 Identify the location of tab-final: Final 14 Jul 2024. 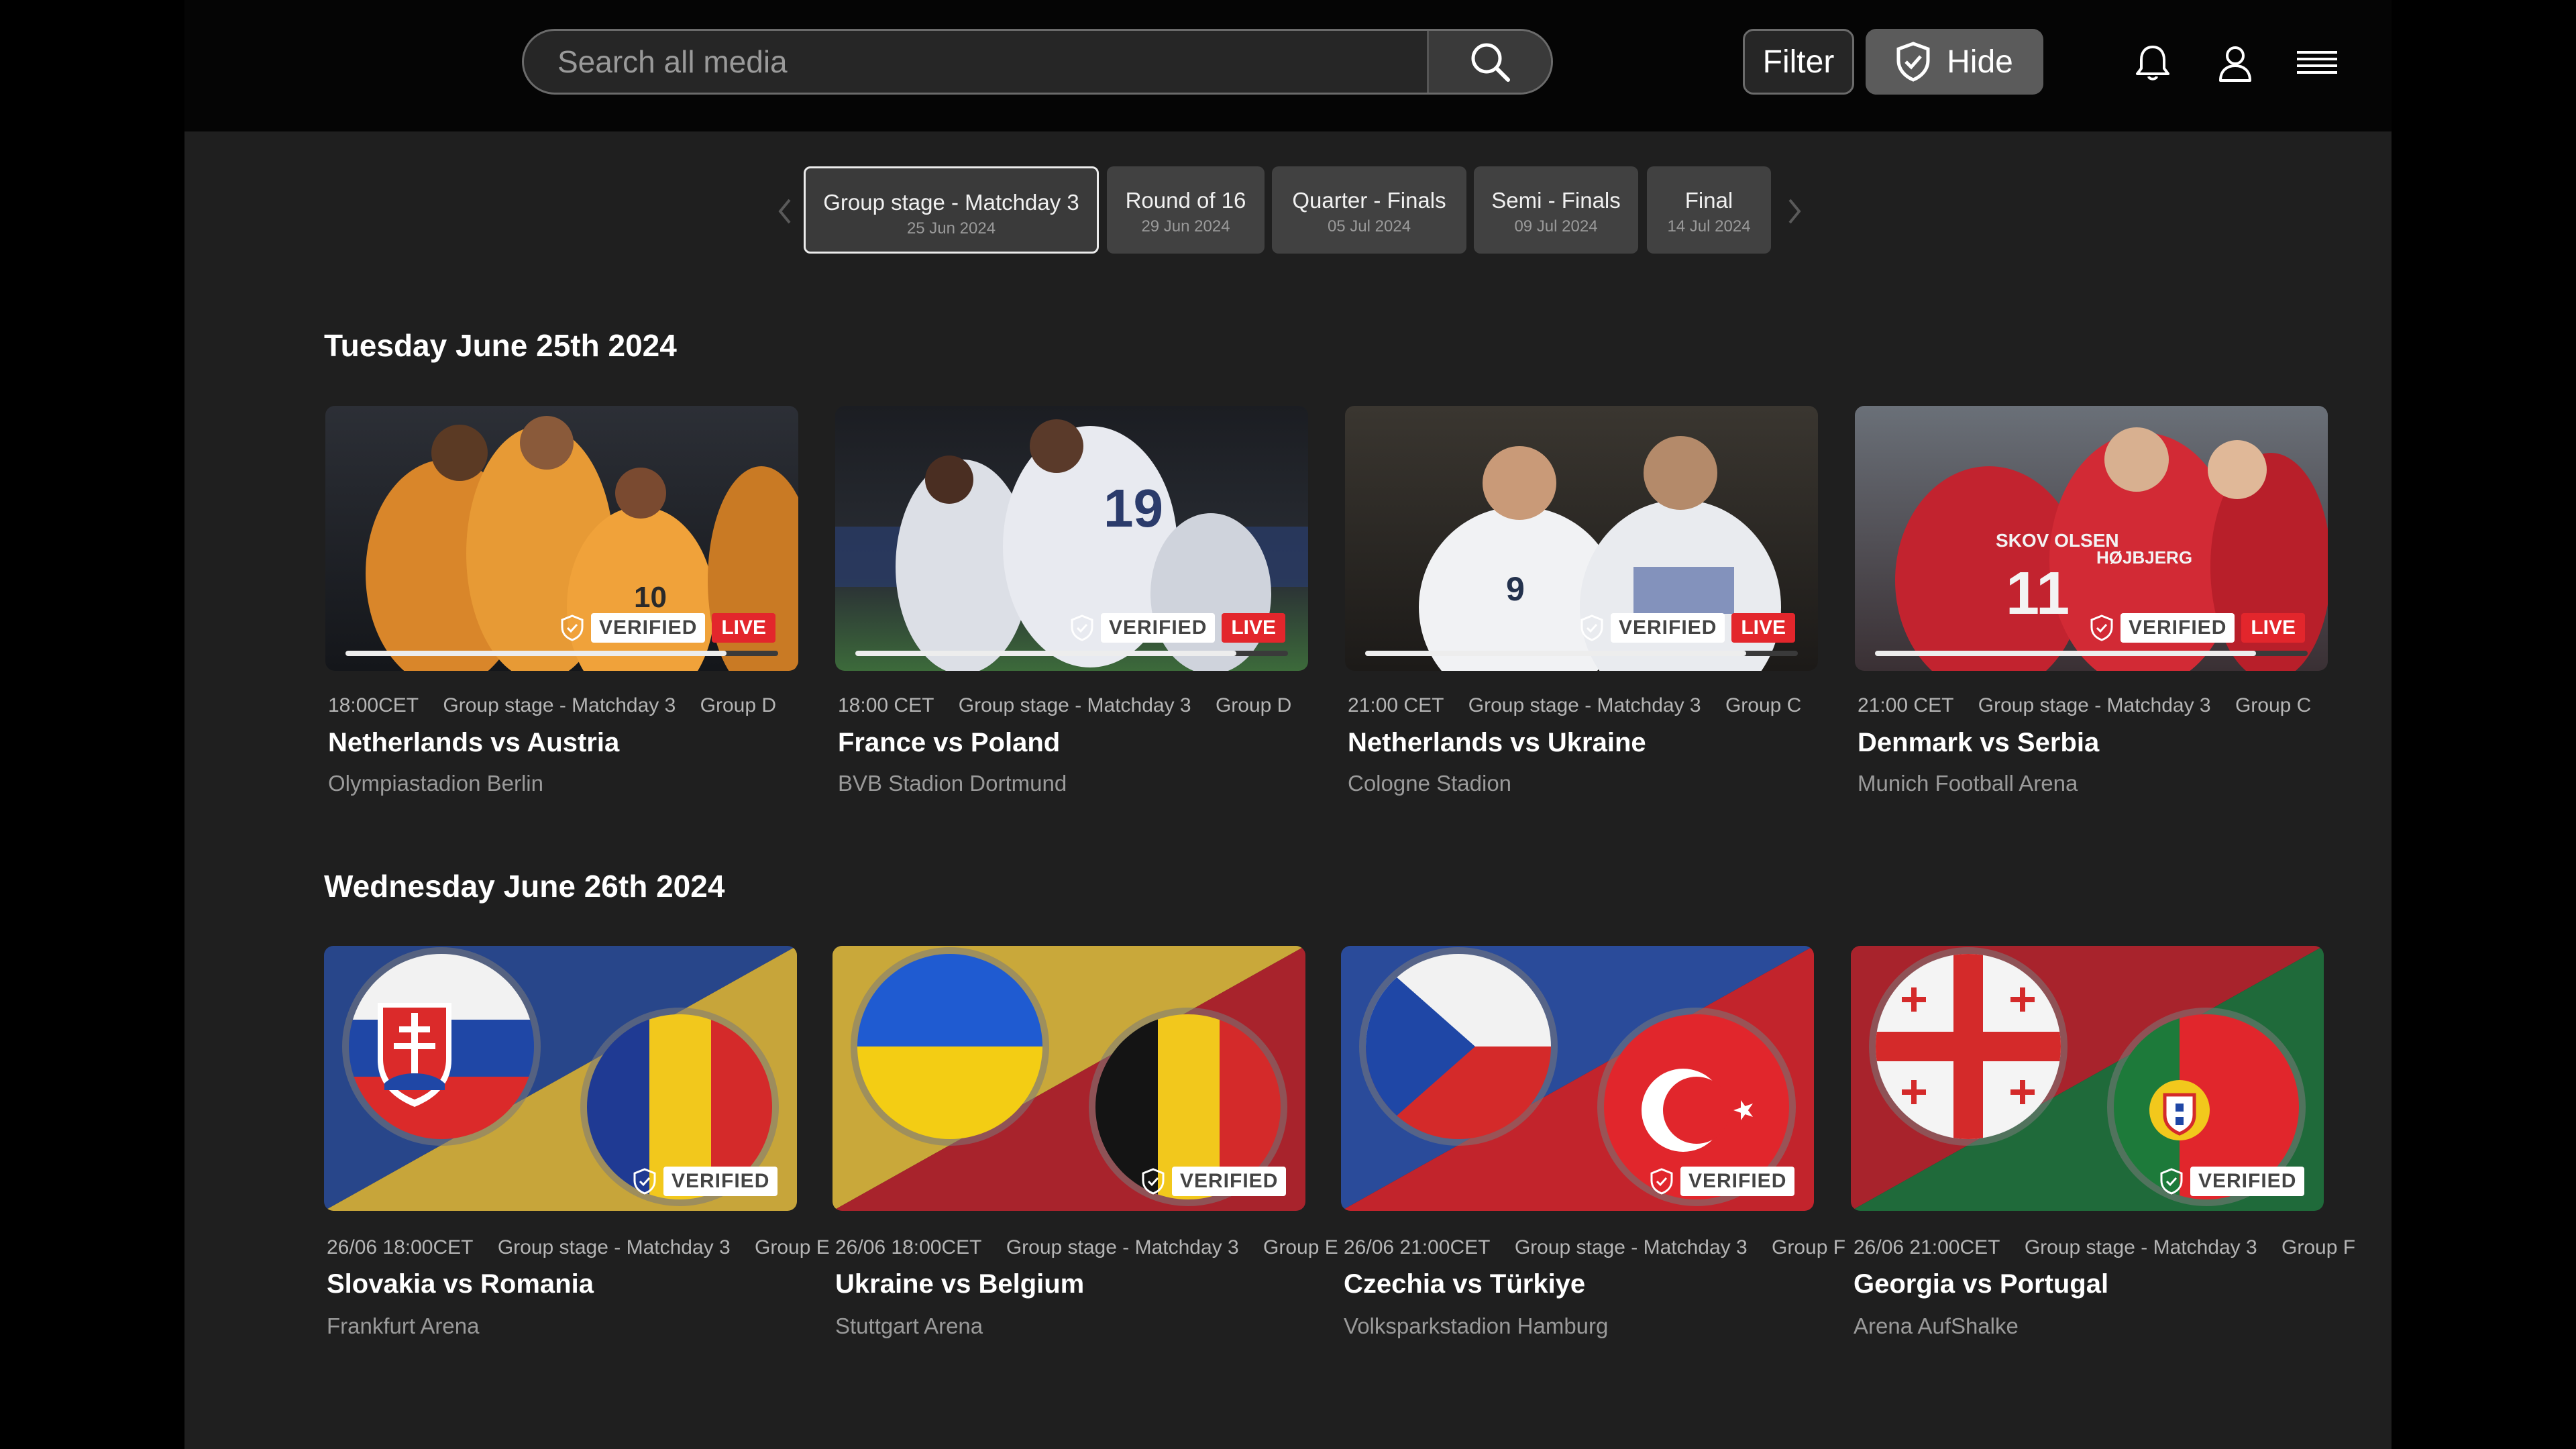
(1709, 210).